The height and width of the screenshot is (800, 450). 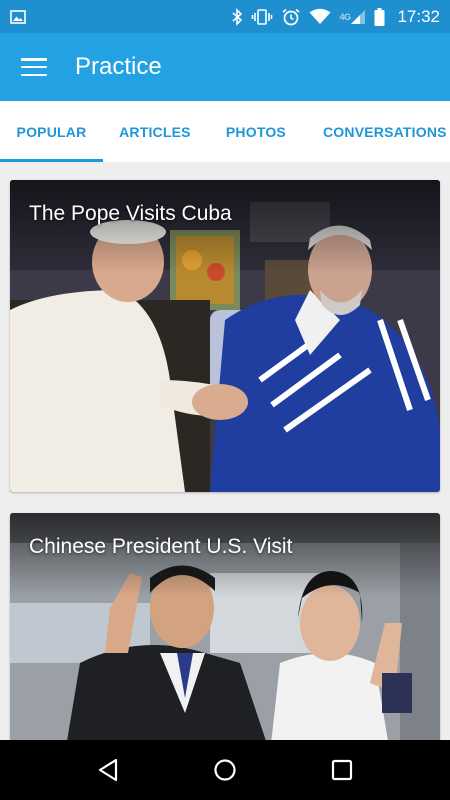 What do you see at coordinates (320, 16) in the screenshot?
I see `wifi-icon` at bounding box center [320, 16].